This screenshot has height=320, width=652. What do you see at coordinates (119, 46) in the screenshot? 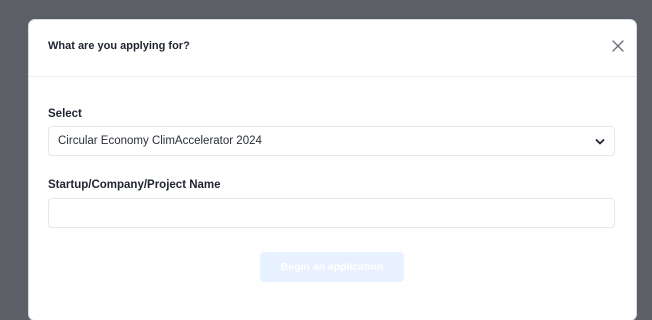
I see `dialog-title: What are you applying for?` at bounding box center [119, 46].